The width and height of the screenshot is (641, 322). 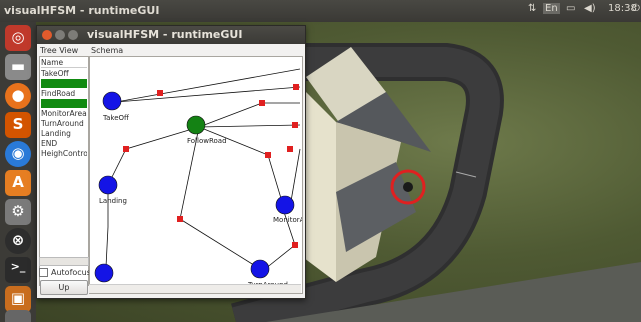 I want to click on transition-takeoff-top, so click(x=208, y=85).